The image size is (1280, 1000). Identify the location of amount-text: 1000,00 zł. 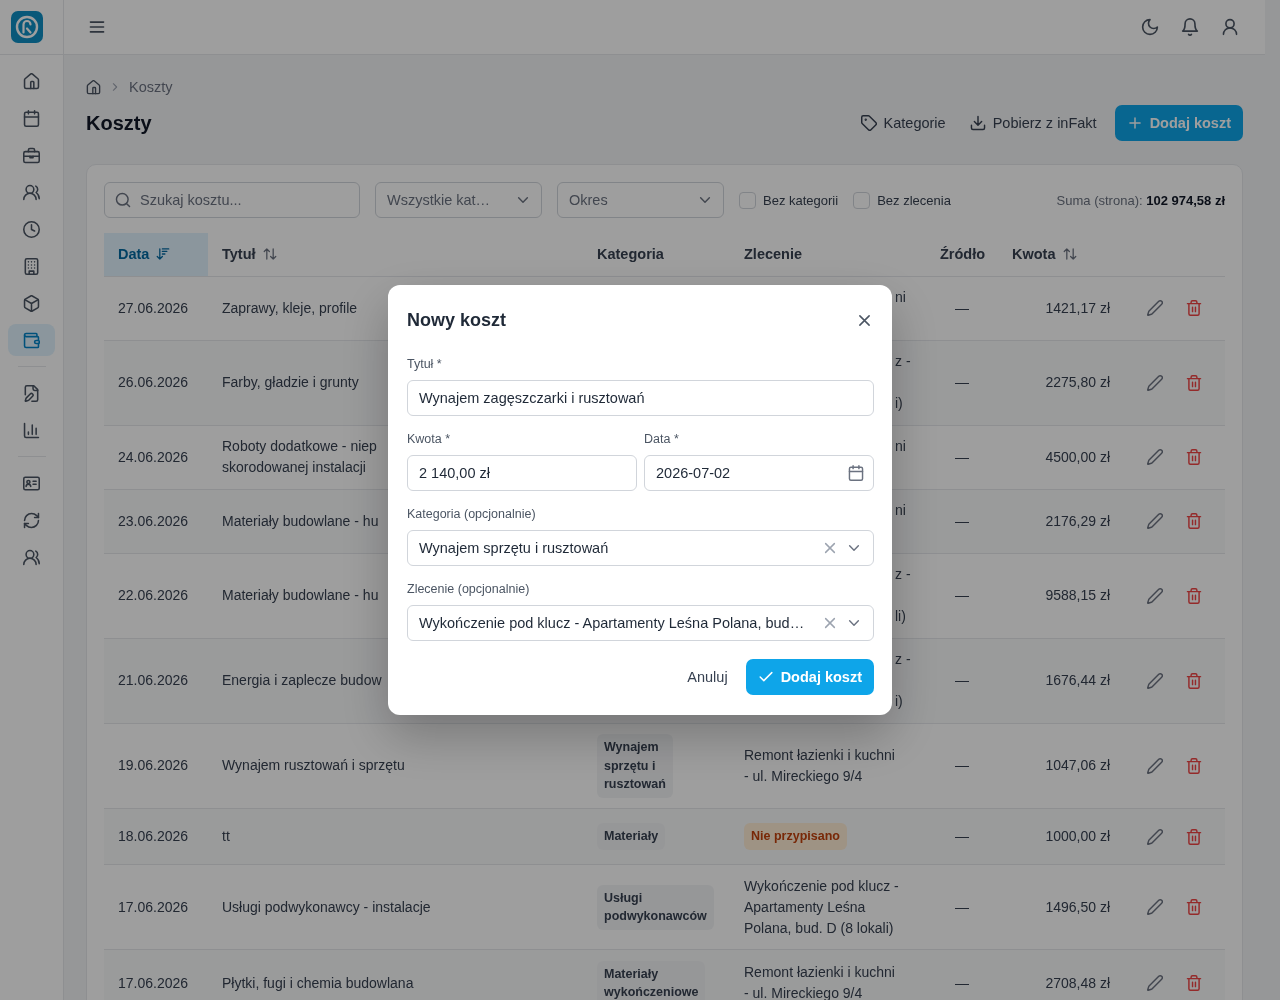
(1077, 836).